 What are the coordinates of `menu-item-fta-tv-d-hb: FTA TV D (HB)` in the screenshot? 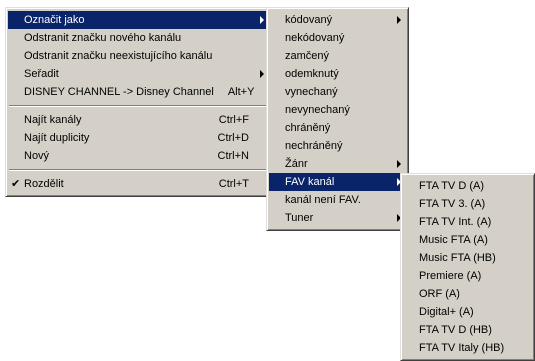 It's located at (467, 330).